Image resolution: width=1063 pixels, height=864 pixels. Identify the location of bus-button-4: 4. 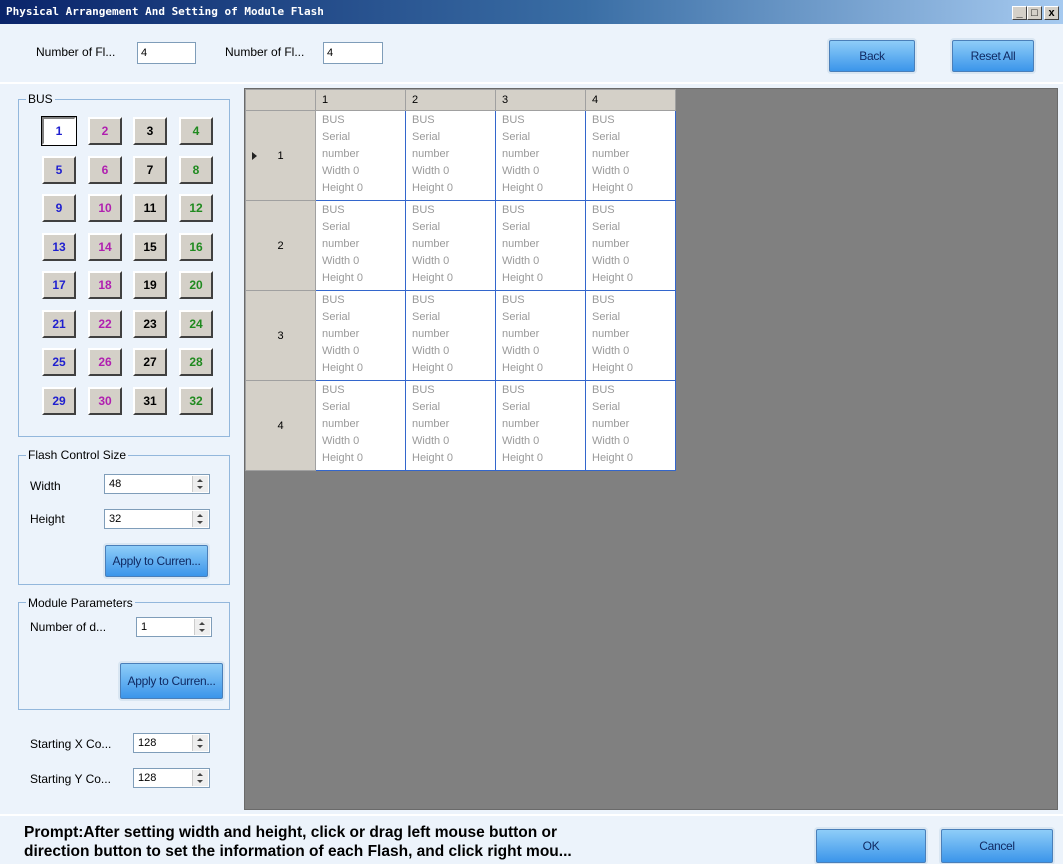
(196, 131).